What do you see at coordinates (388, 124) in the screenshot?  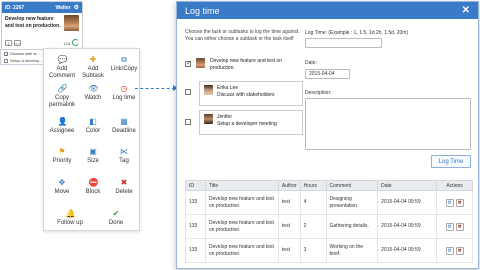 I see `description-textarea` at bounding box center [388, 124].